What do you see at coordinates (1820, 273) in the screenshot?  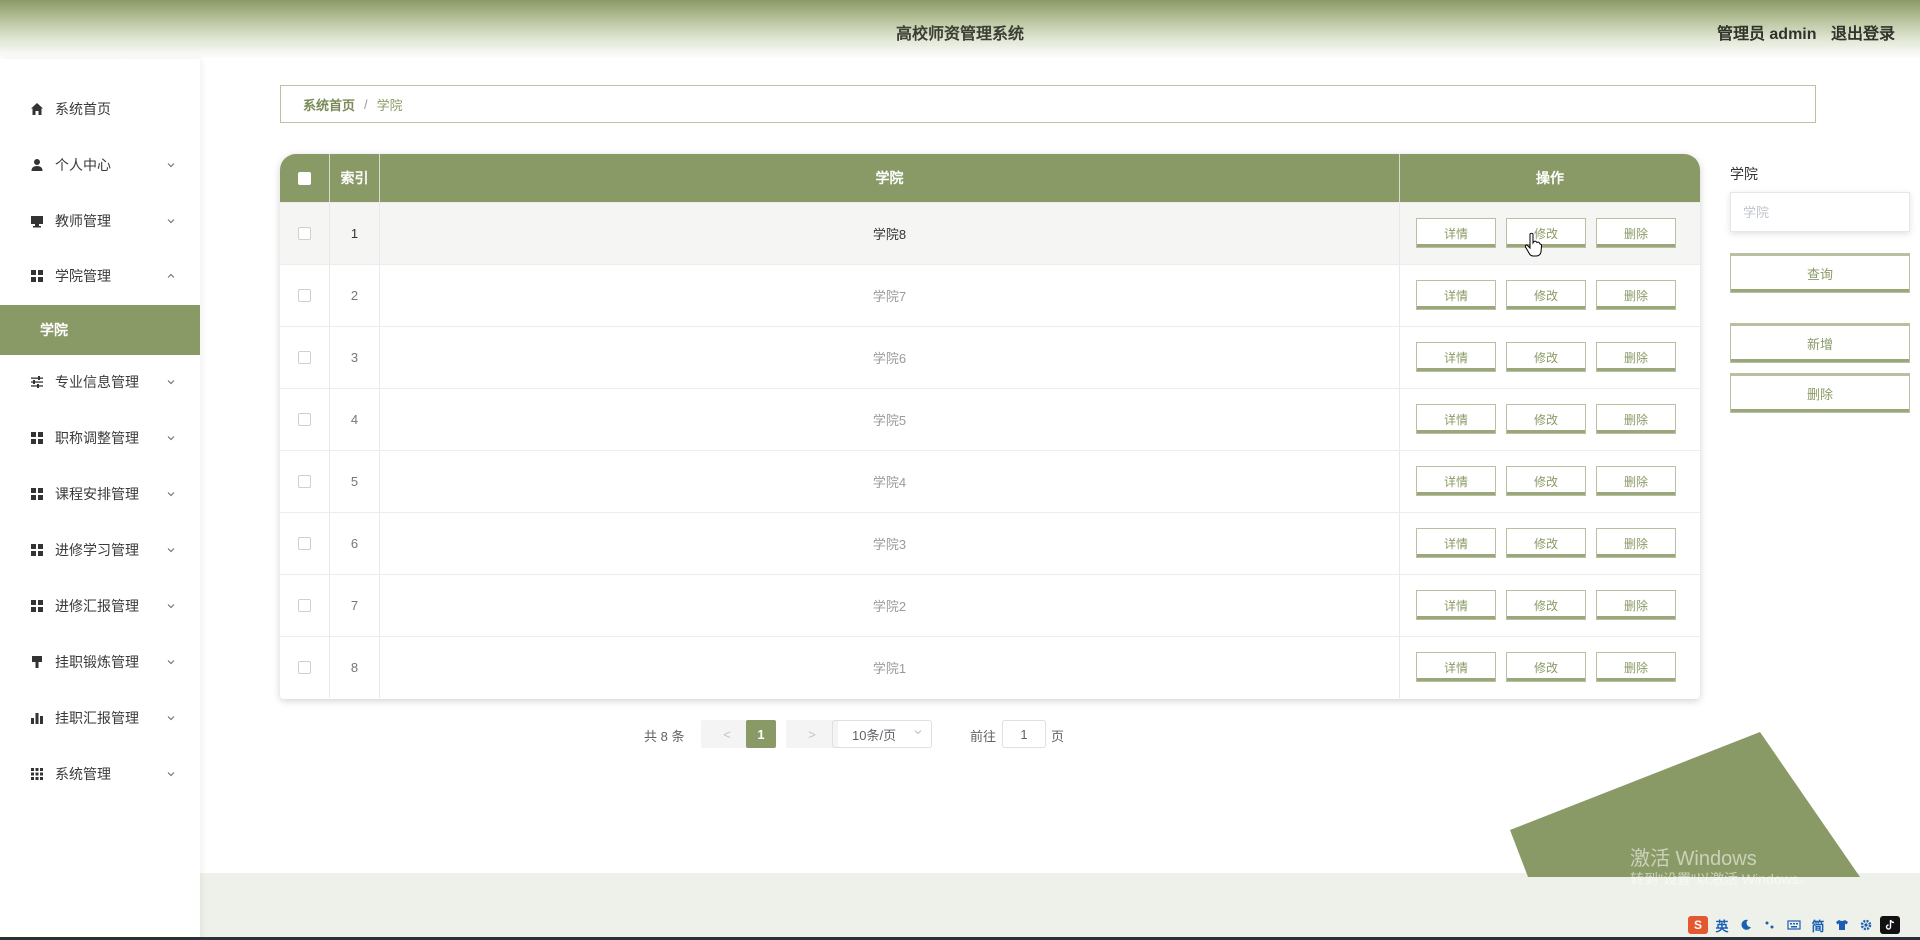 I see `query-button: 查询` at bounding box center [1820, 273].